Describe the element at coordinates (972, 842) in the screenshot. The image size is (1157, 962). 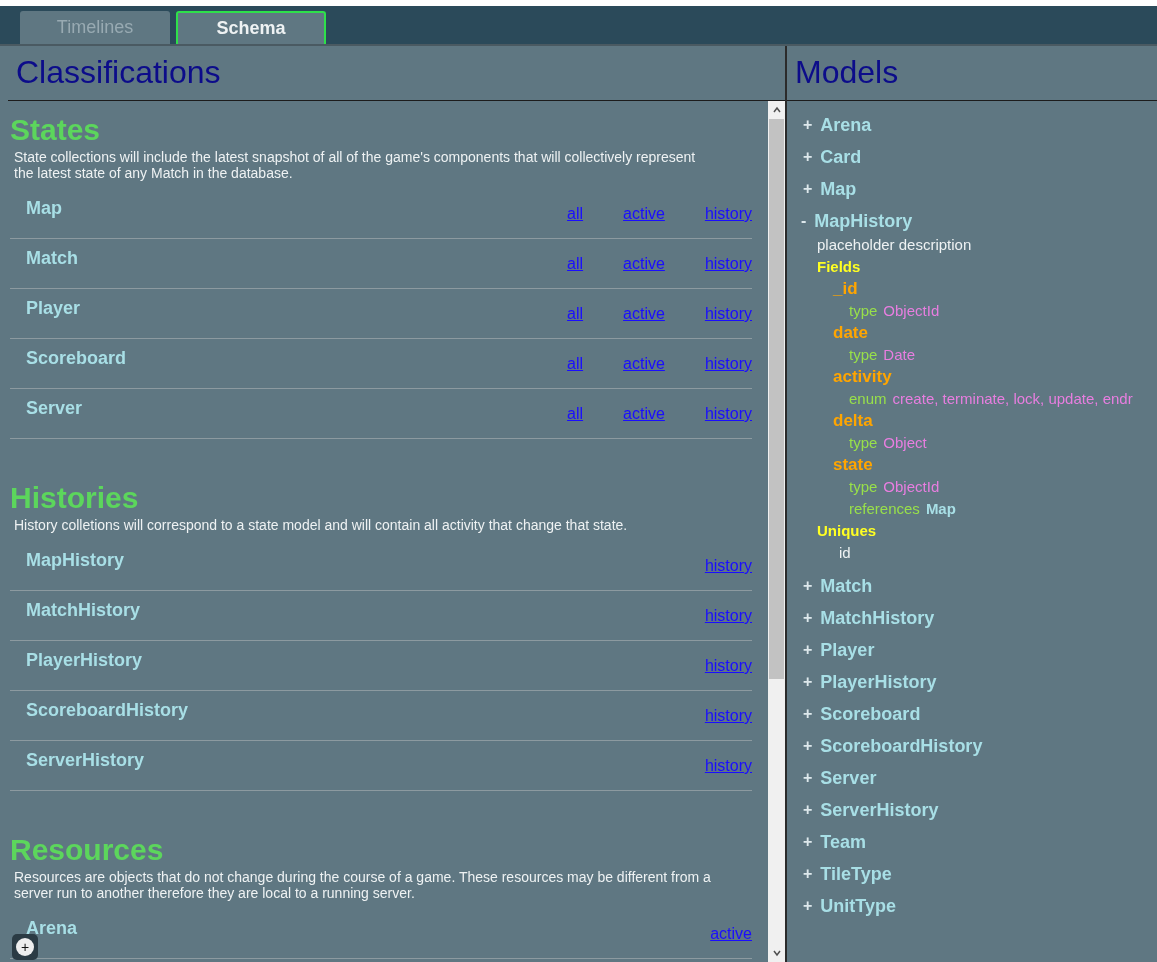
I see `model-toggle: + Team` at that location.